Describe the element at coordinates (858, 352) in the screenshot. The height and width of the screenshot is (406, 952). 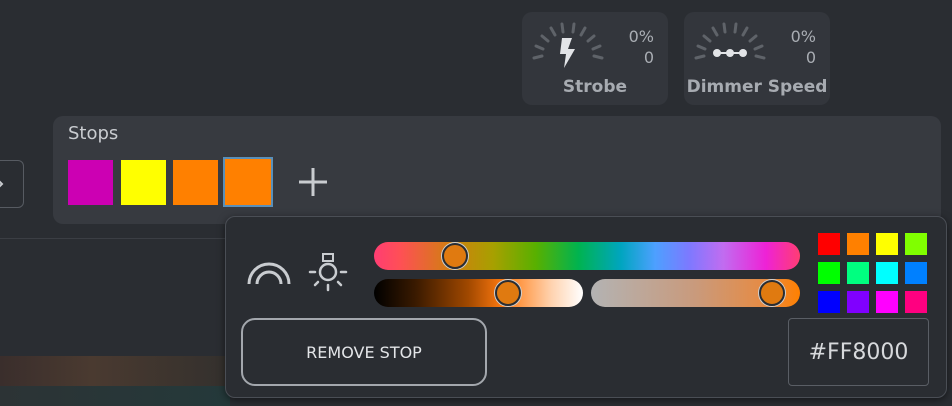
I see `hex-color-input` at that location.